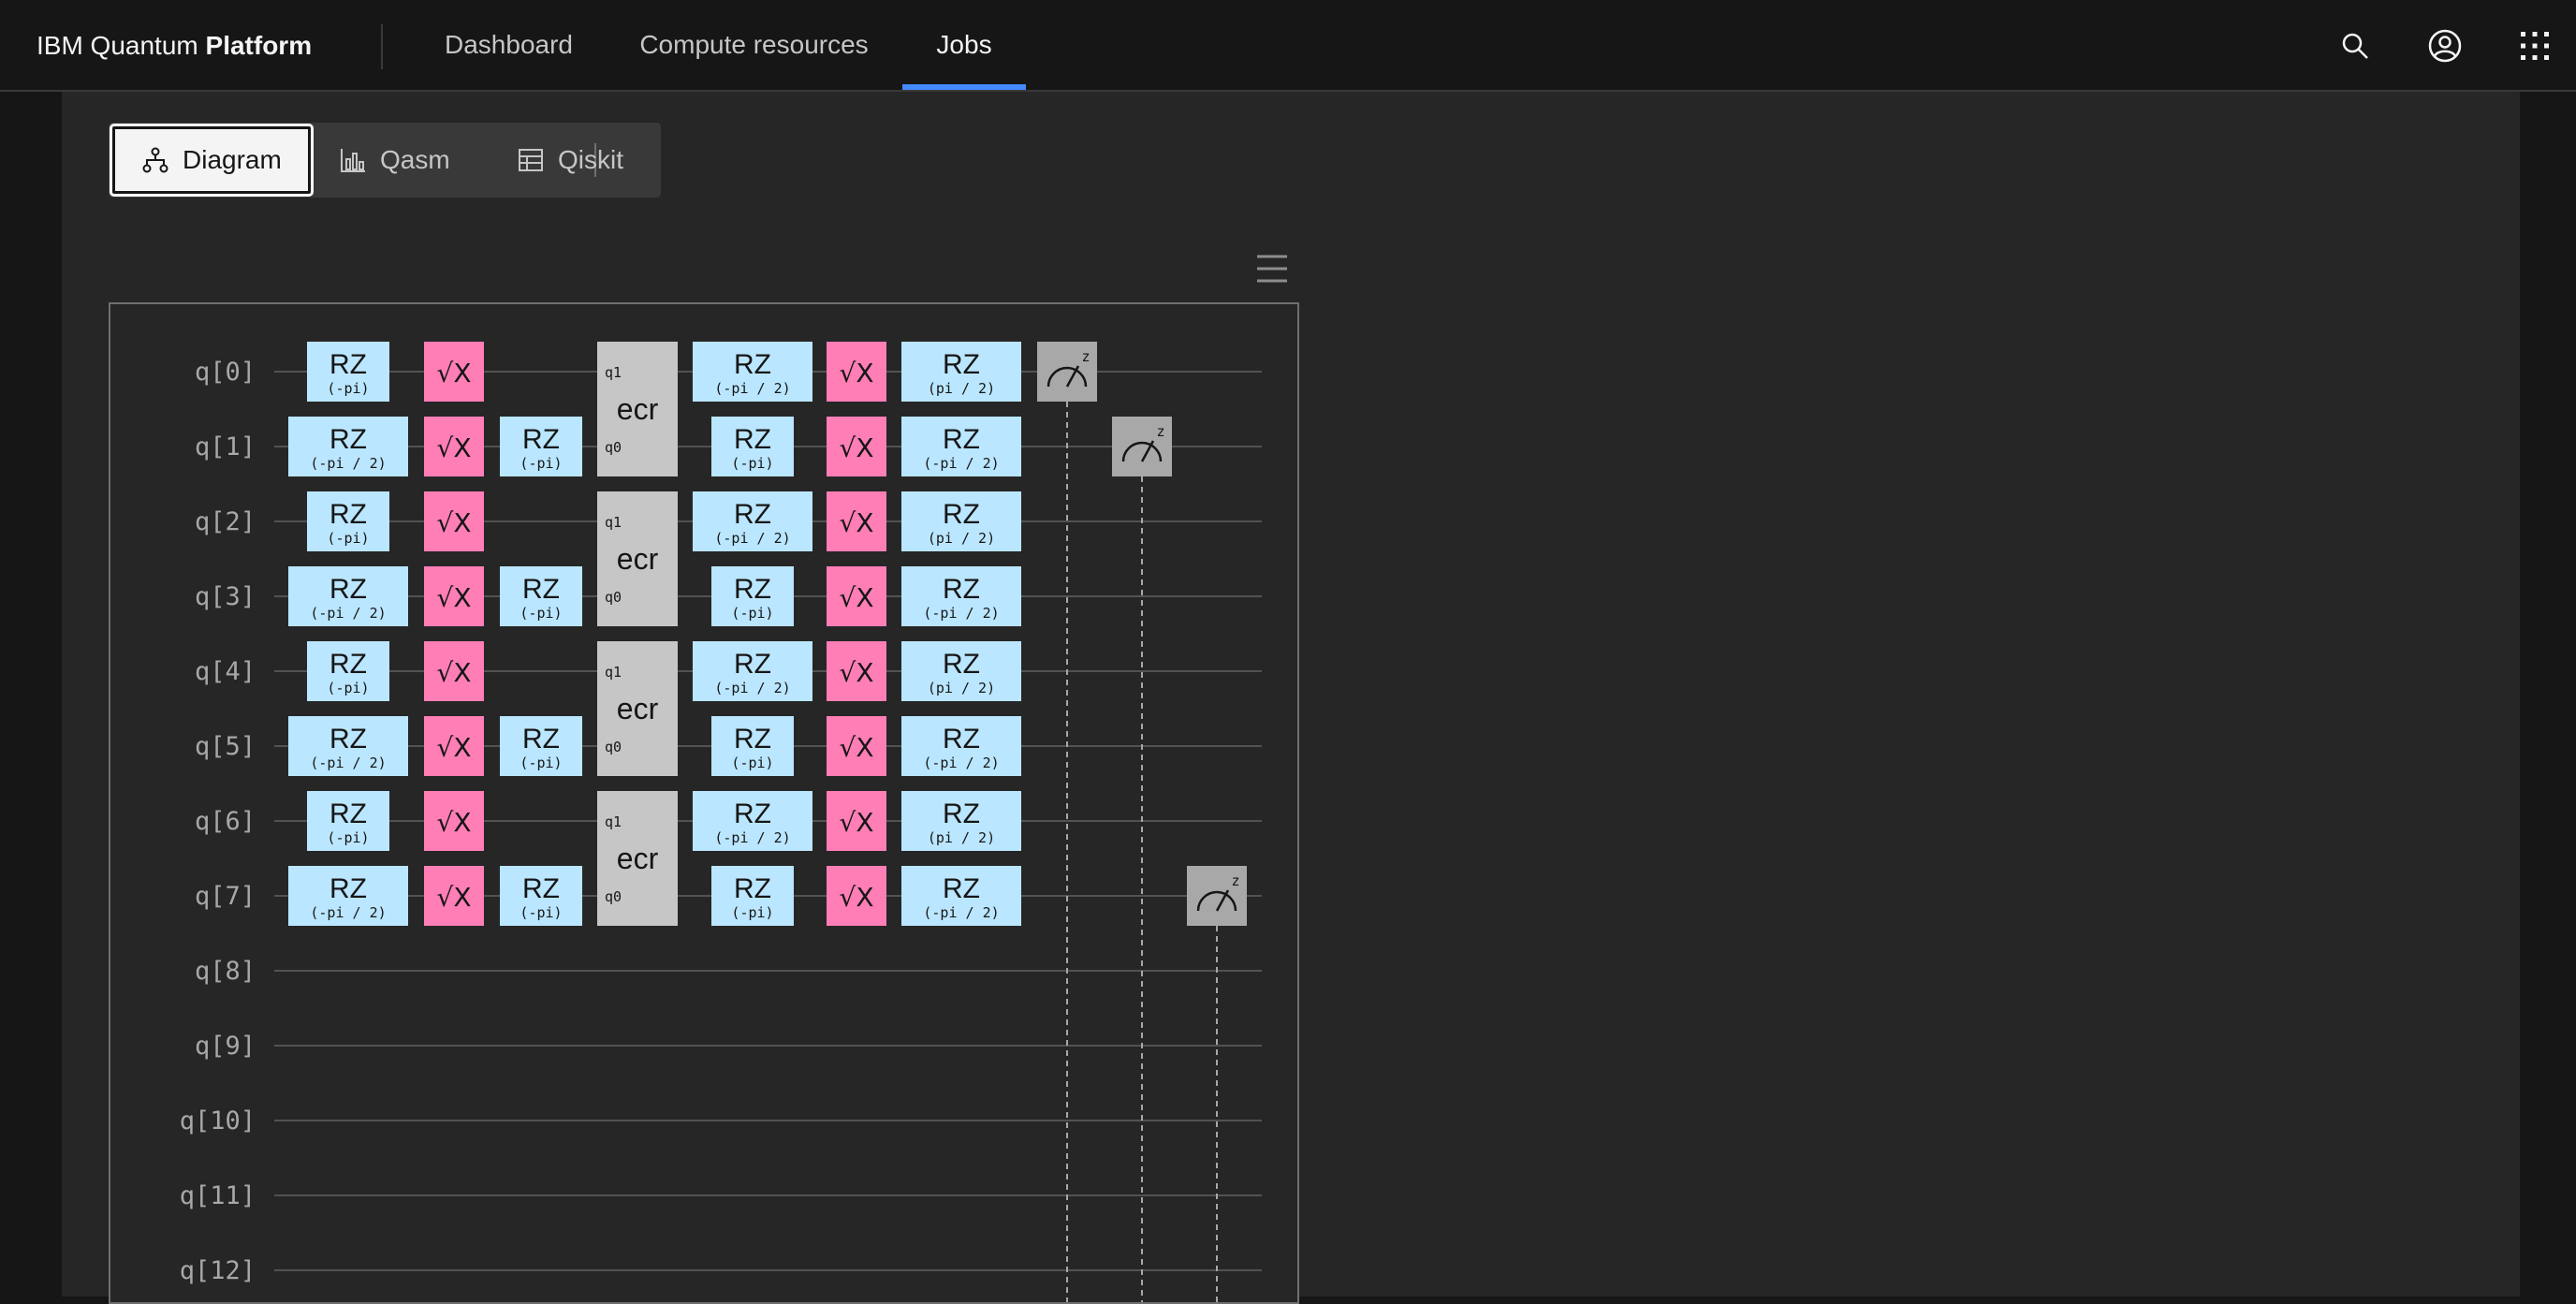 The height and width of the screenshot is (1304, 2576). I want to click on qubit-label: q[6], so click(226, 821).